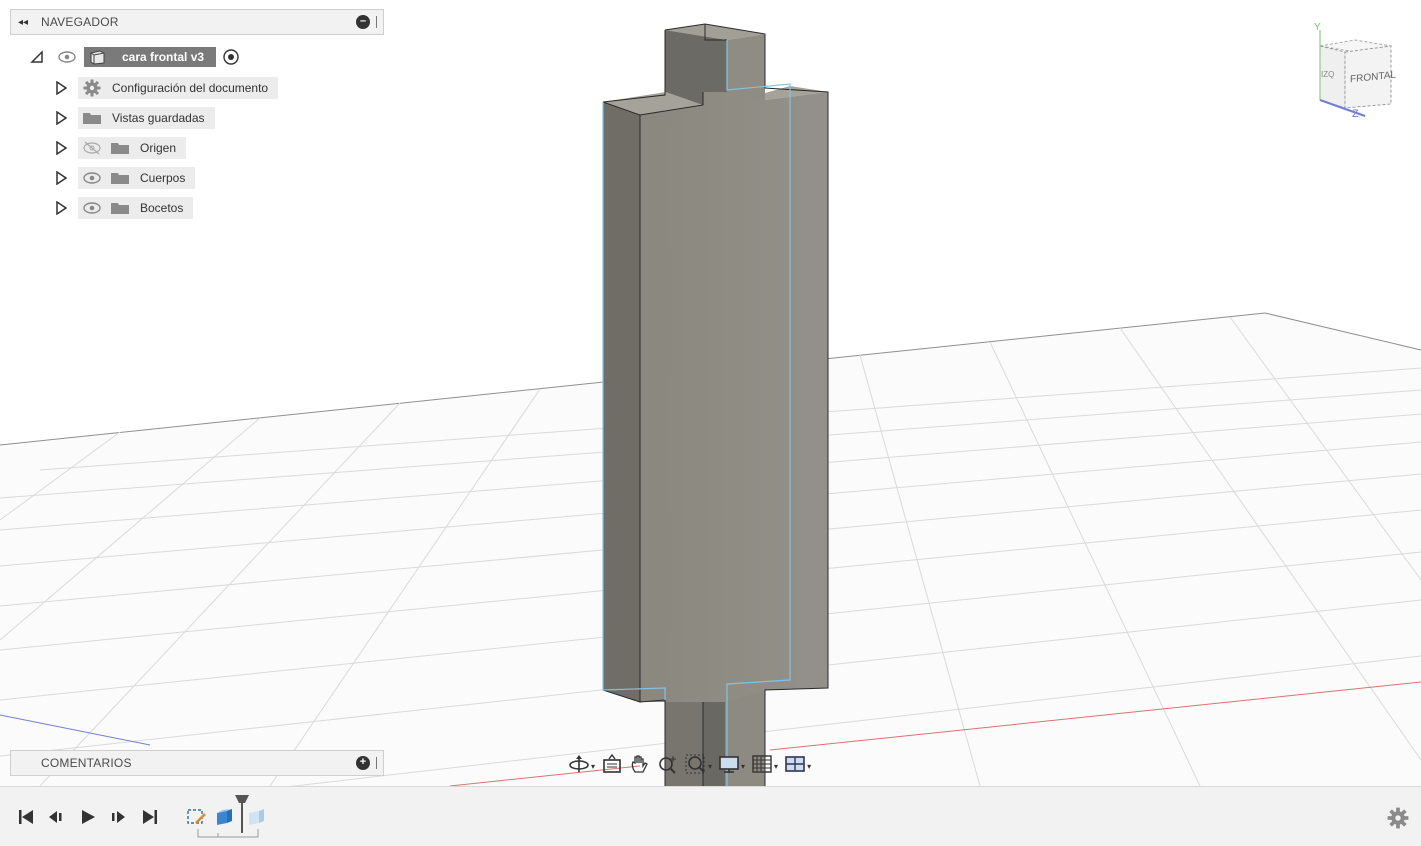 The height and width of the screenshot is (846, 1421). I want to click on expand-comments-button: +, so click(363, 763).